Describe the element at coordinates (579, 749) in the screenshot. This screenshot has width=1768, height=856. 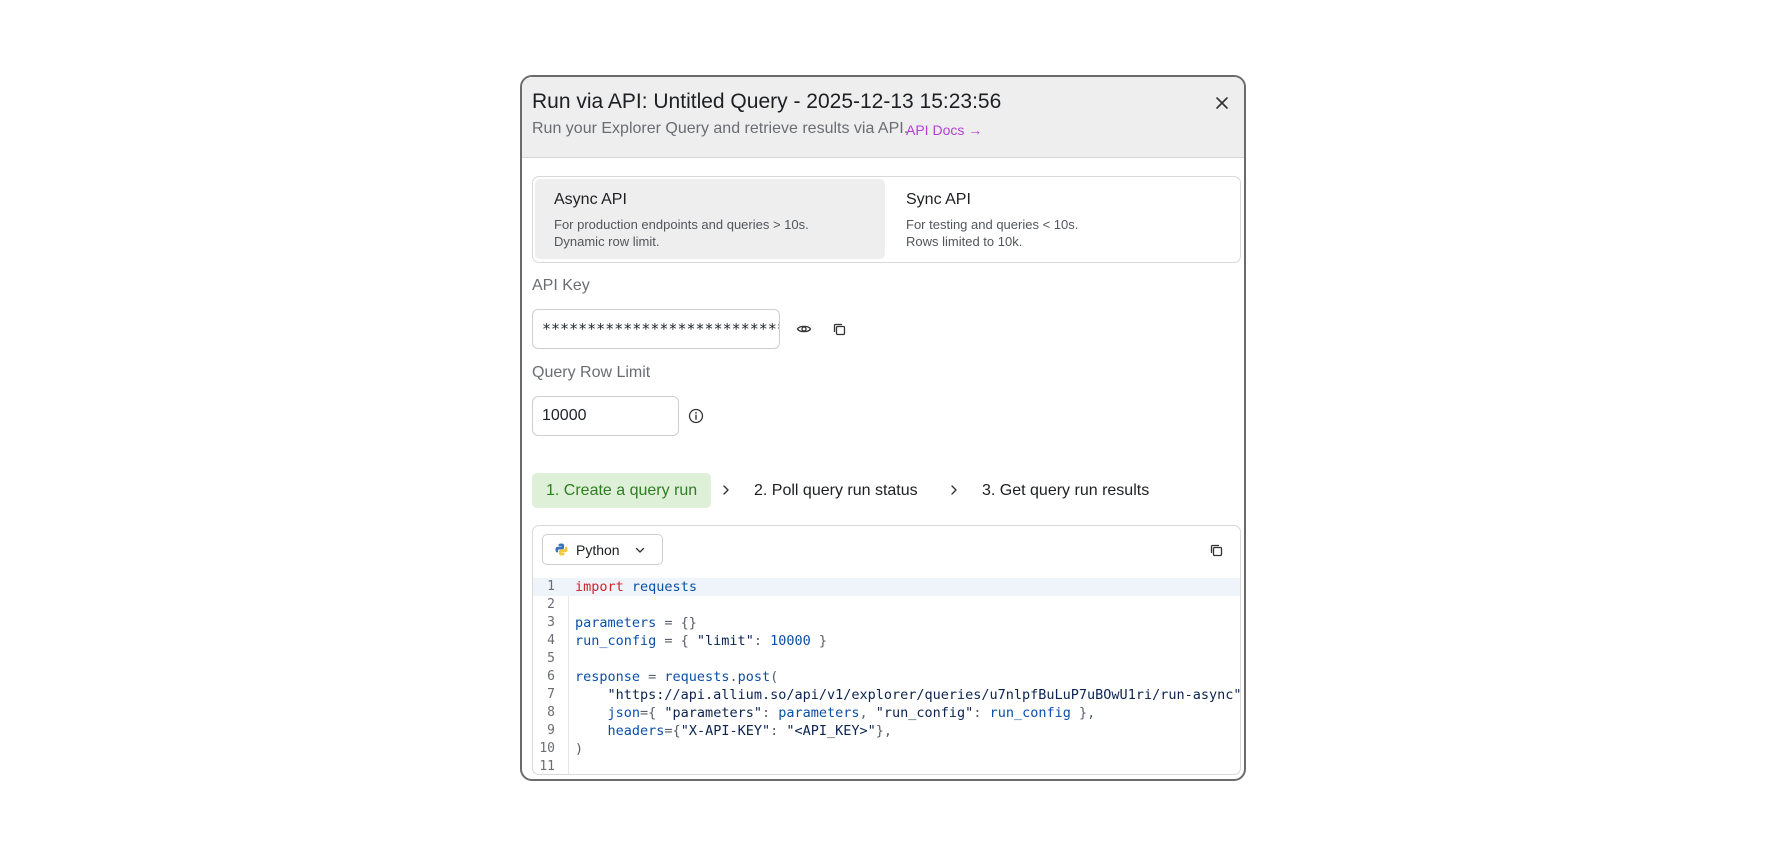
I see `code-text: )` at that location.